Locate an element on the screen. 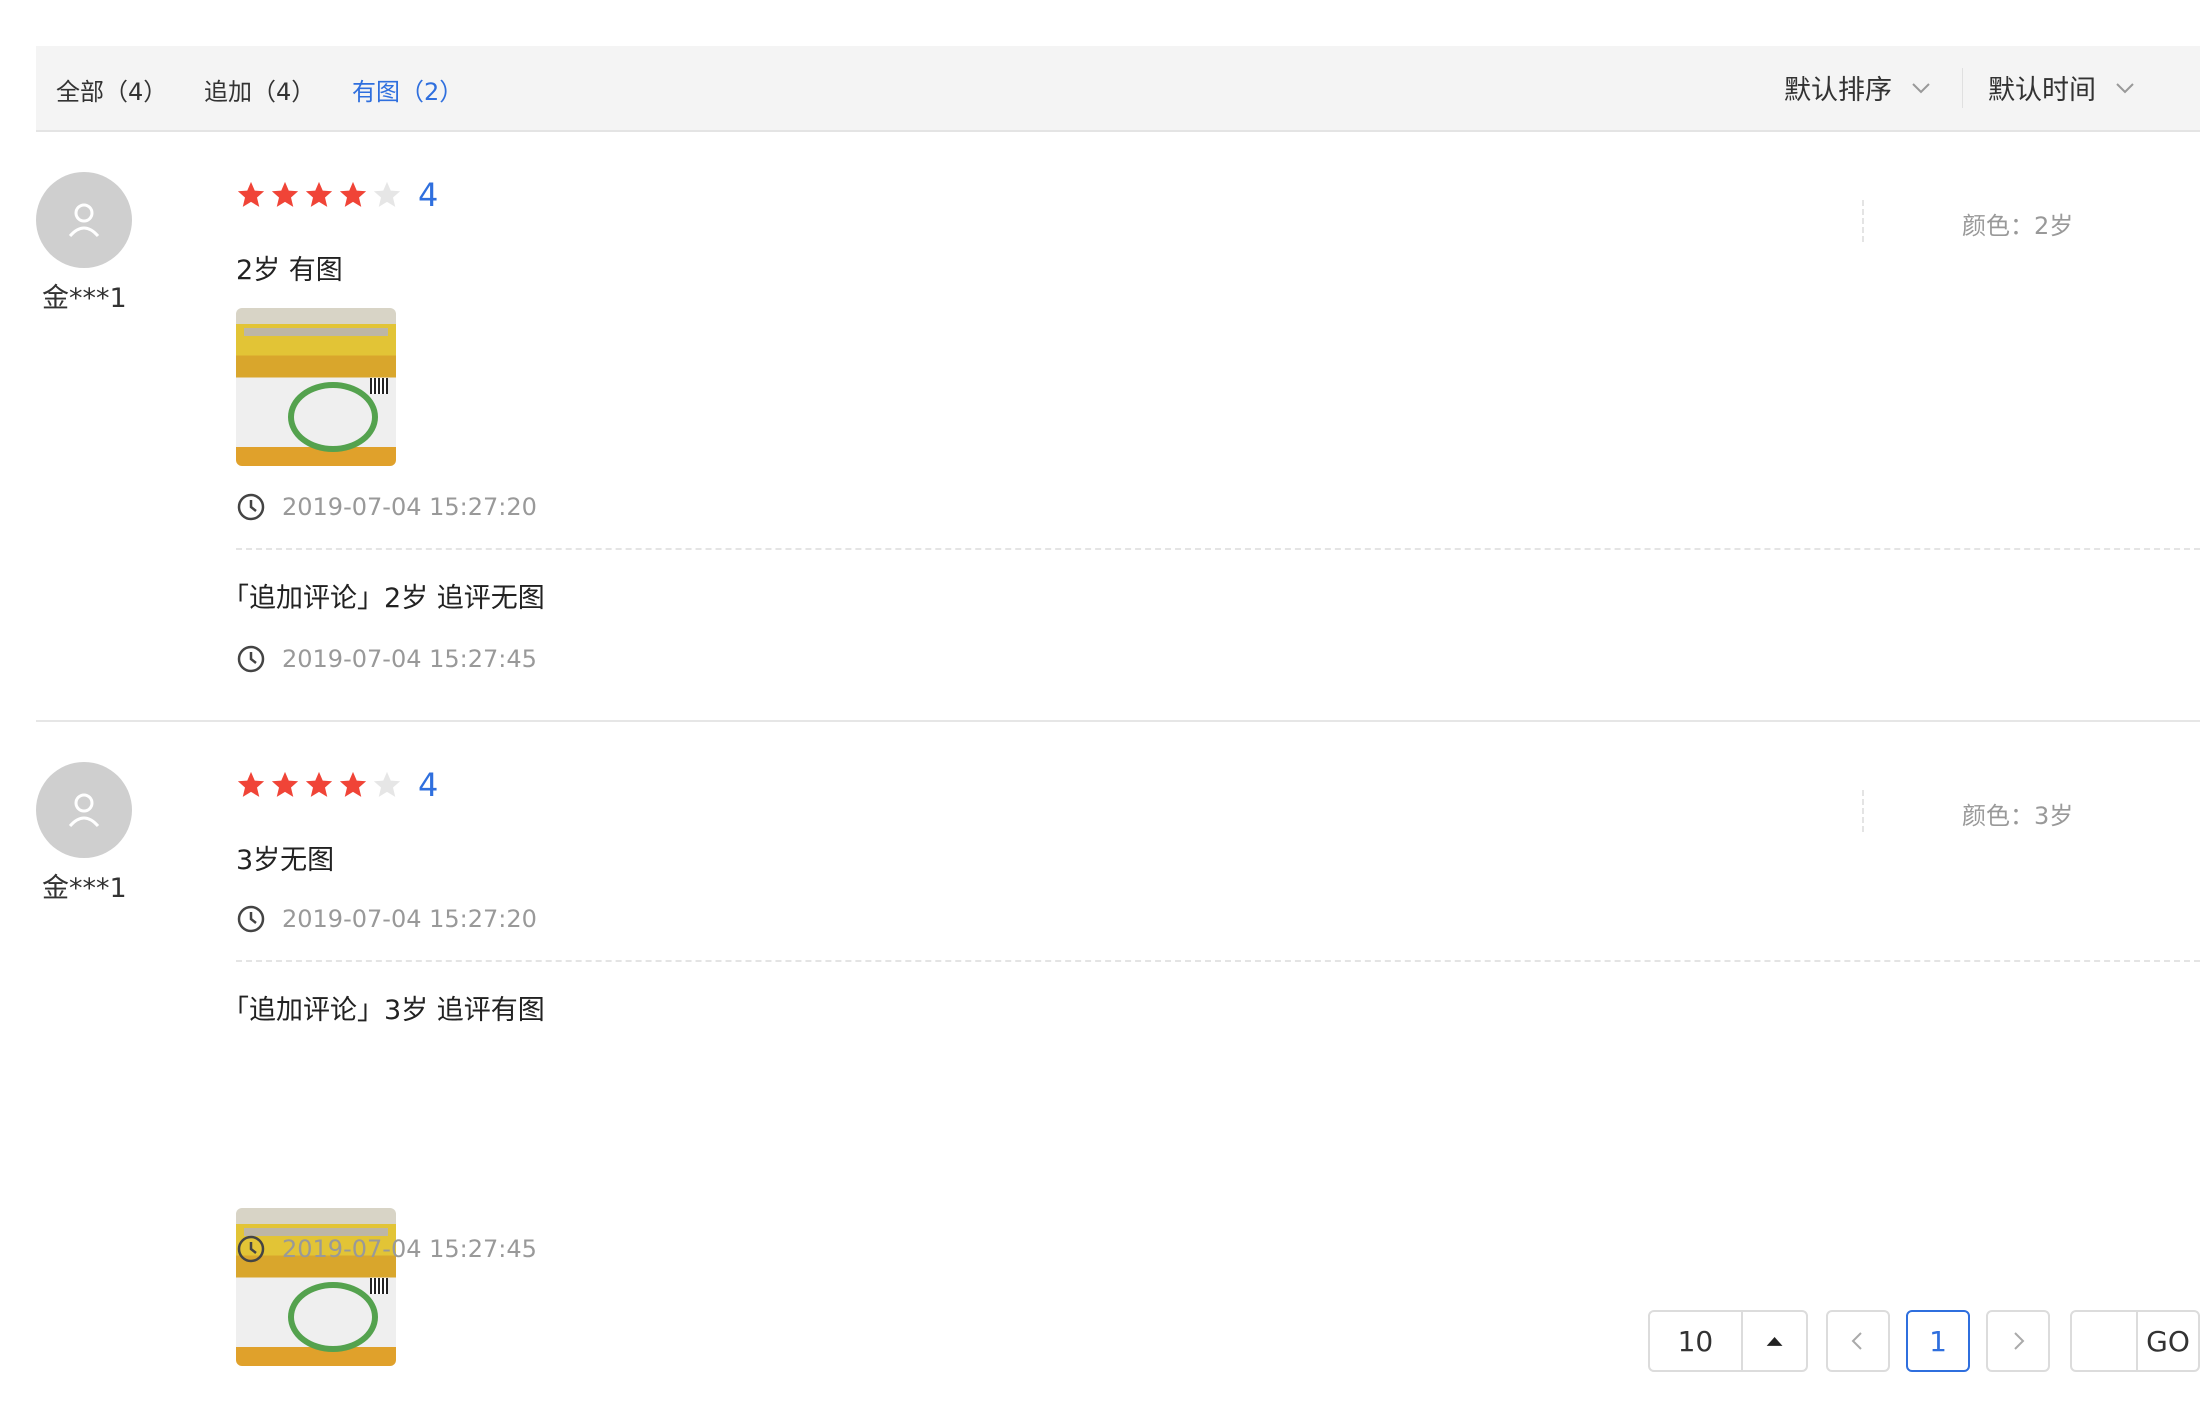 The image size is (2208, 1410). time-dropdown: 默认时间 is located at coordinates (2062, 87).